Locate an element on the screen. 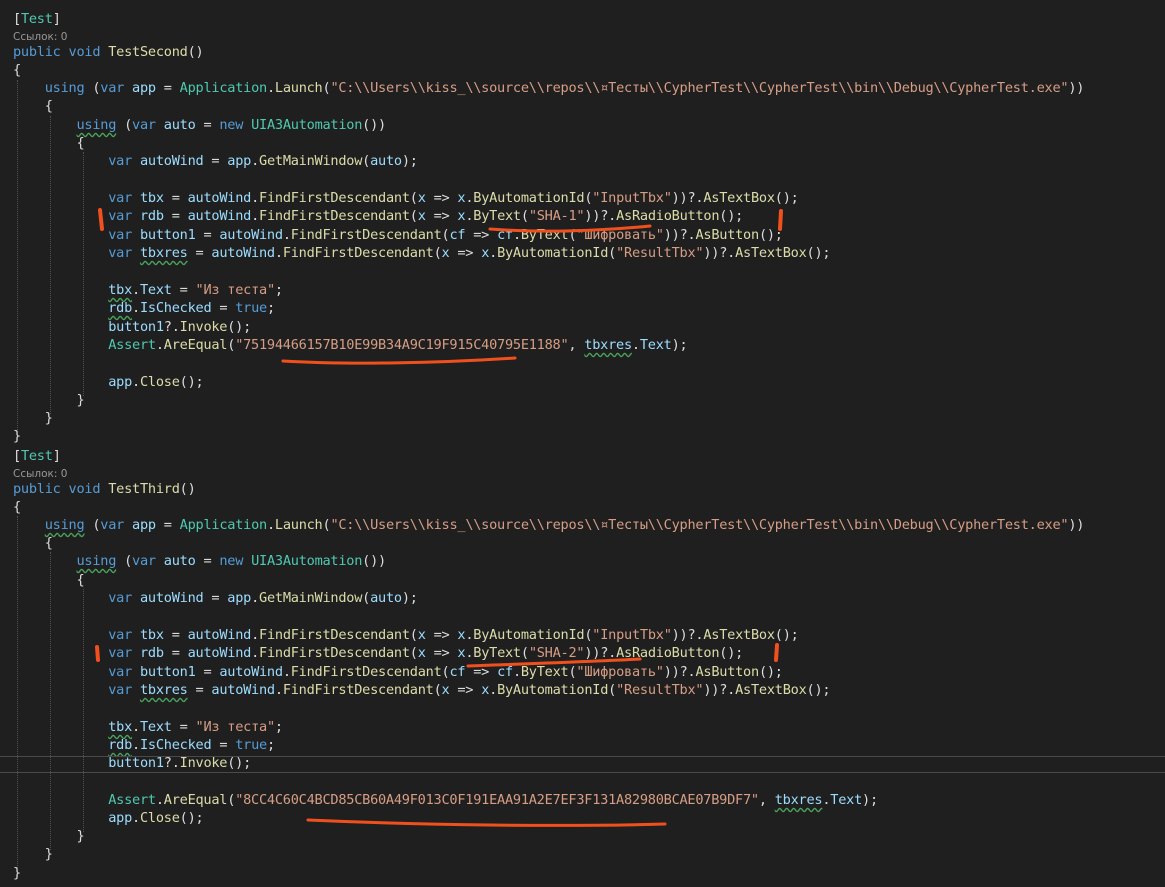 The width and height of the screenshot is (1165, 887). underline-hash2 is located at coordinates (486, 822).